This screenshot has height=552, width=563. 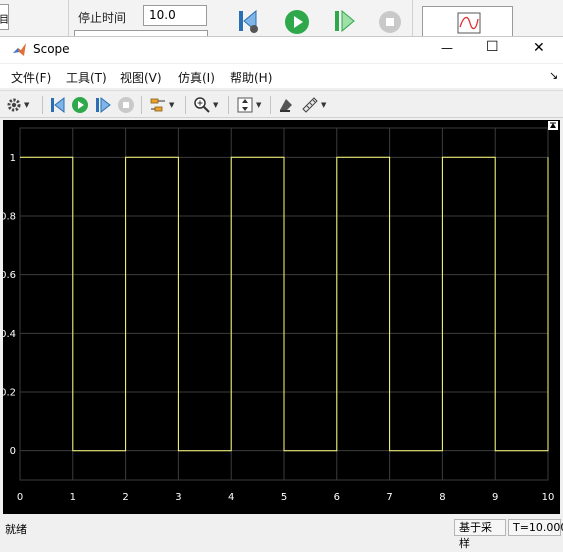 I want to click on x-tick-label: 6, so click(x=337, y=497).